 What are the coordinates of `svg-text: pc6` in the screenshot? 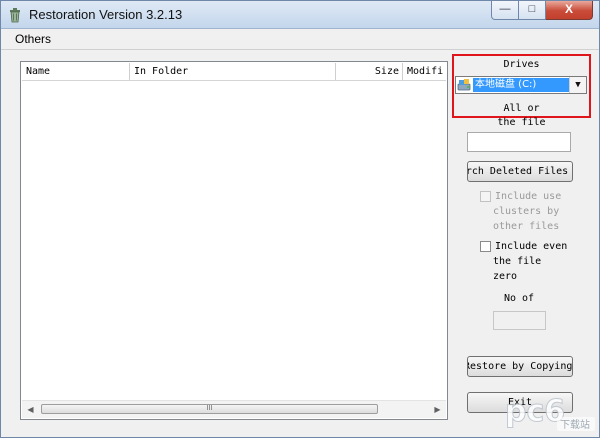 It's located at (535, 411).